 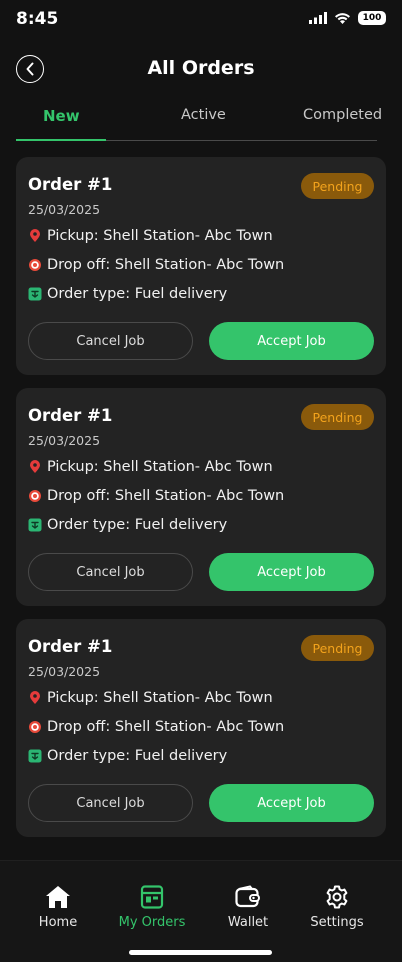 What do you see at coordinates (201, 20) in the screenshot?
I see `status-bar: 8:45 100` at bounding box center [201, 20].